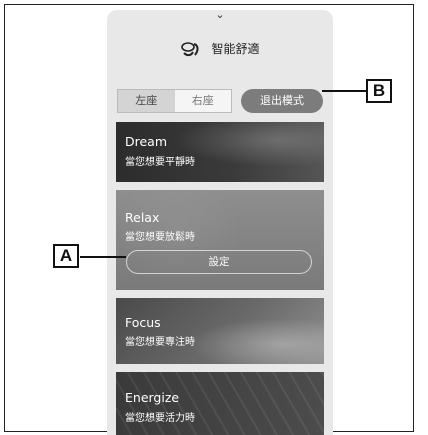  Describe the element at coordinates (220, 331) in the screenshot. I see `mode-card-focus: Focus 當您想要專注時` at that location.